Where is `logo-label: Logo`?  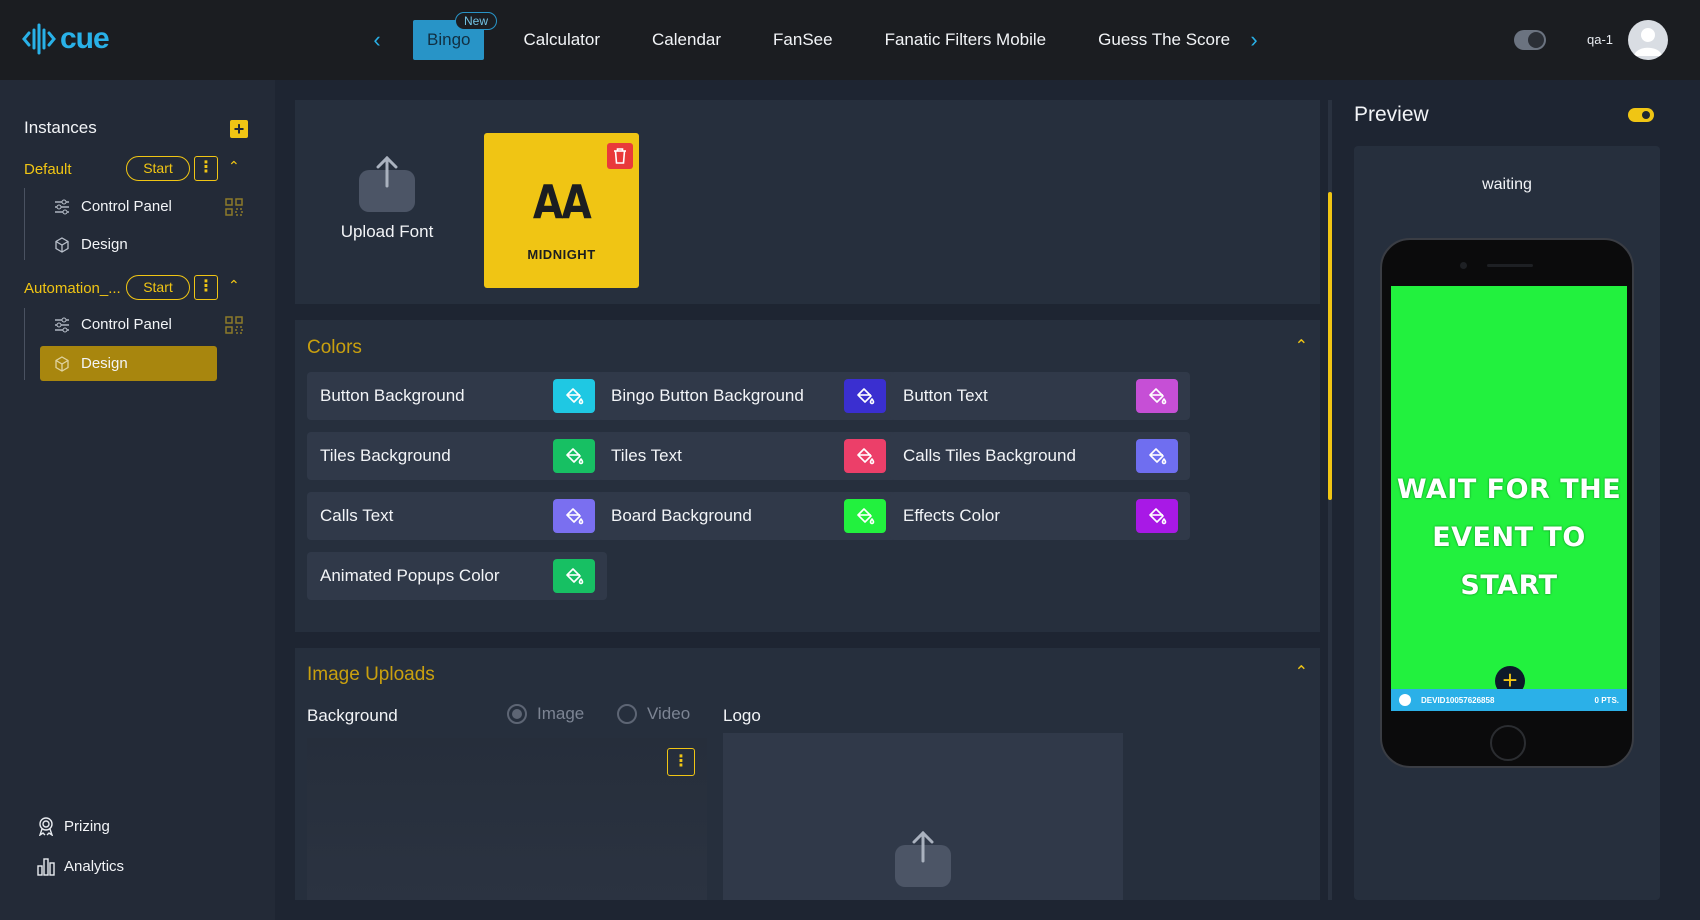
logo-label: Logo is located at coordinates (742, 715).